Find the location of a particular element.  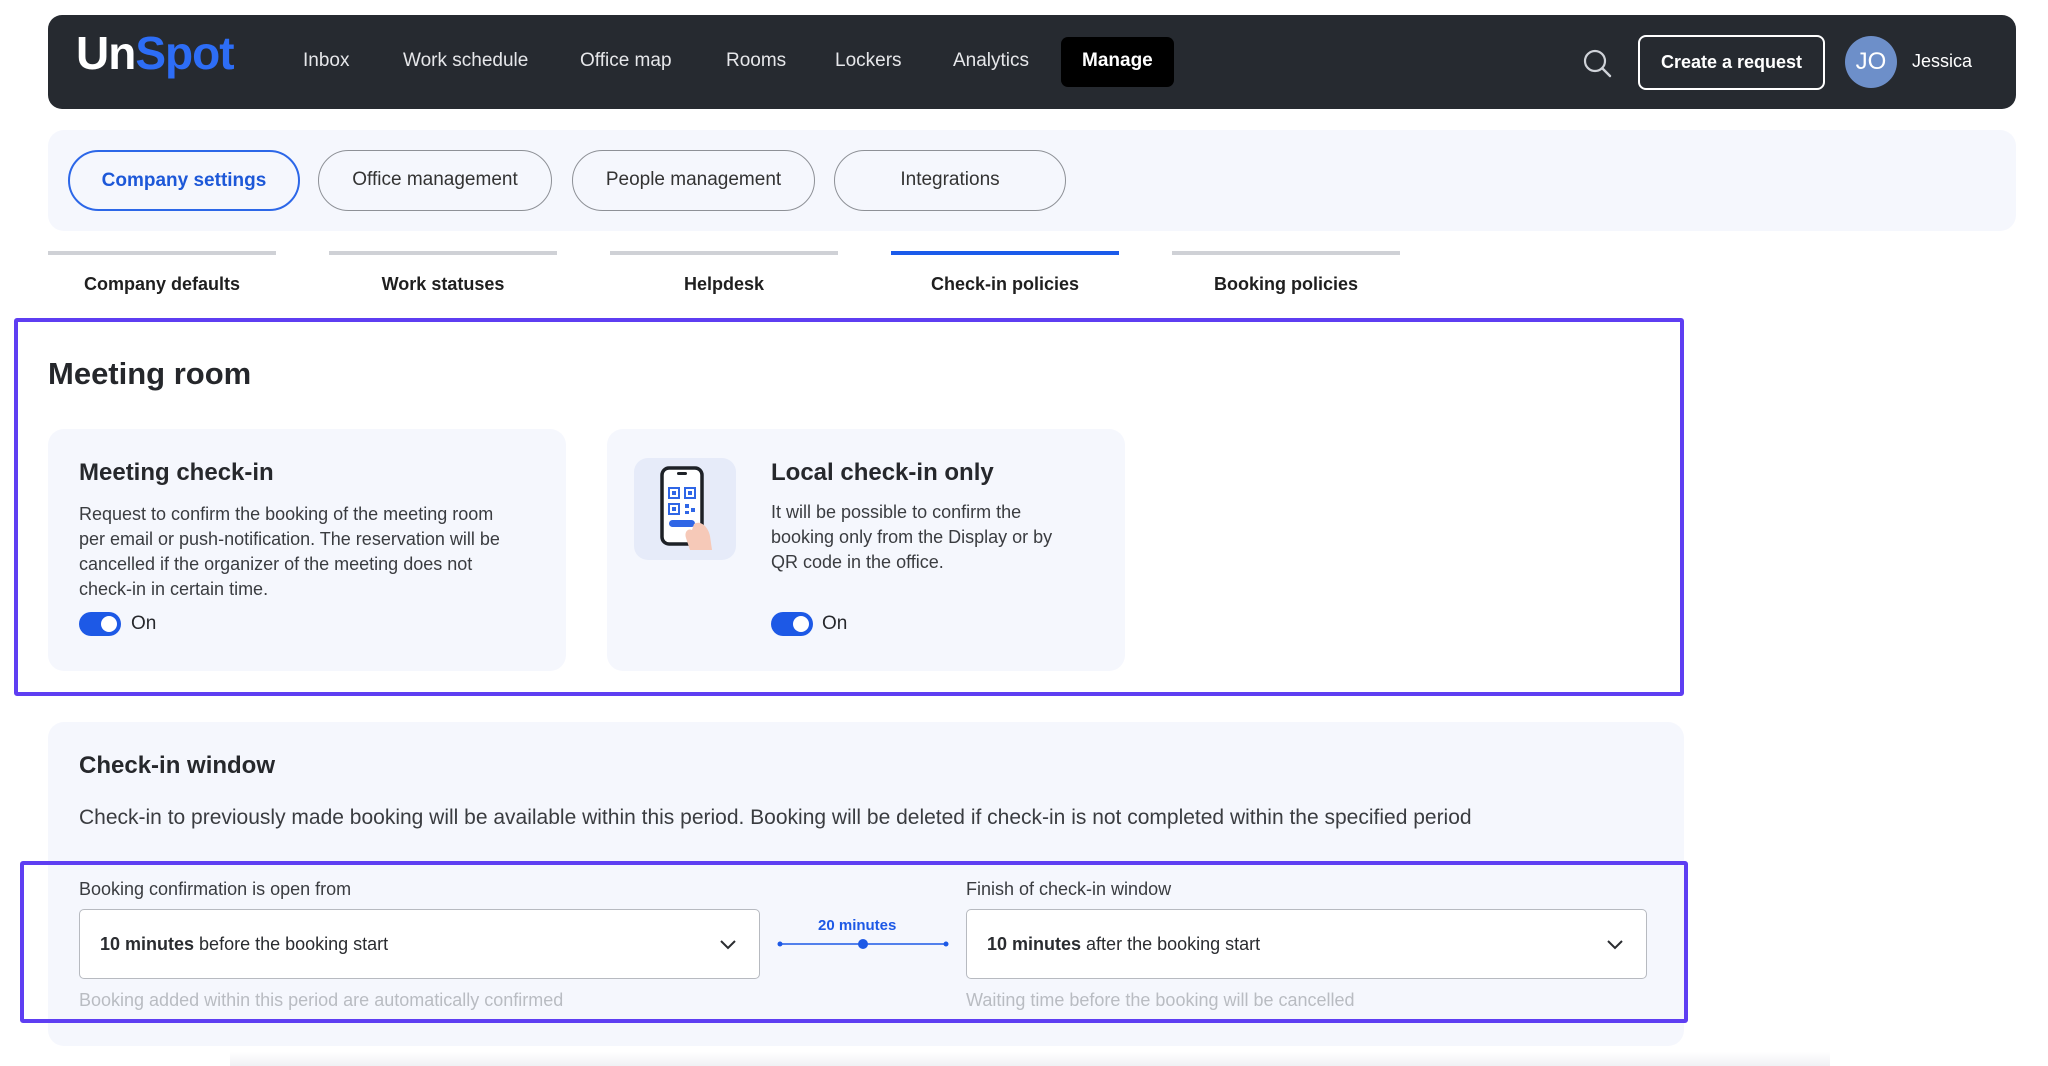

meeting-room-title: Meeting room is located at coordinates (150, 373).